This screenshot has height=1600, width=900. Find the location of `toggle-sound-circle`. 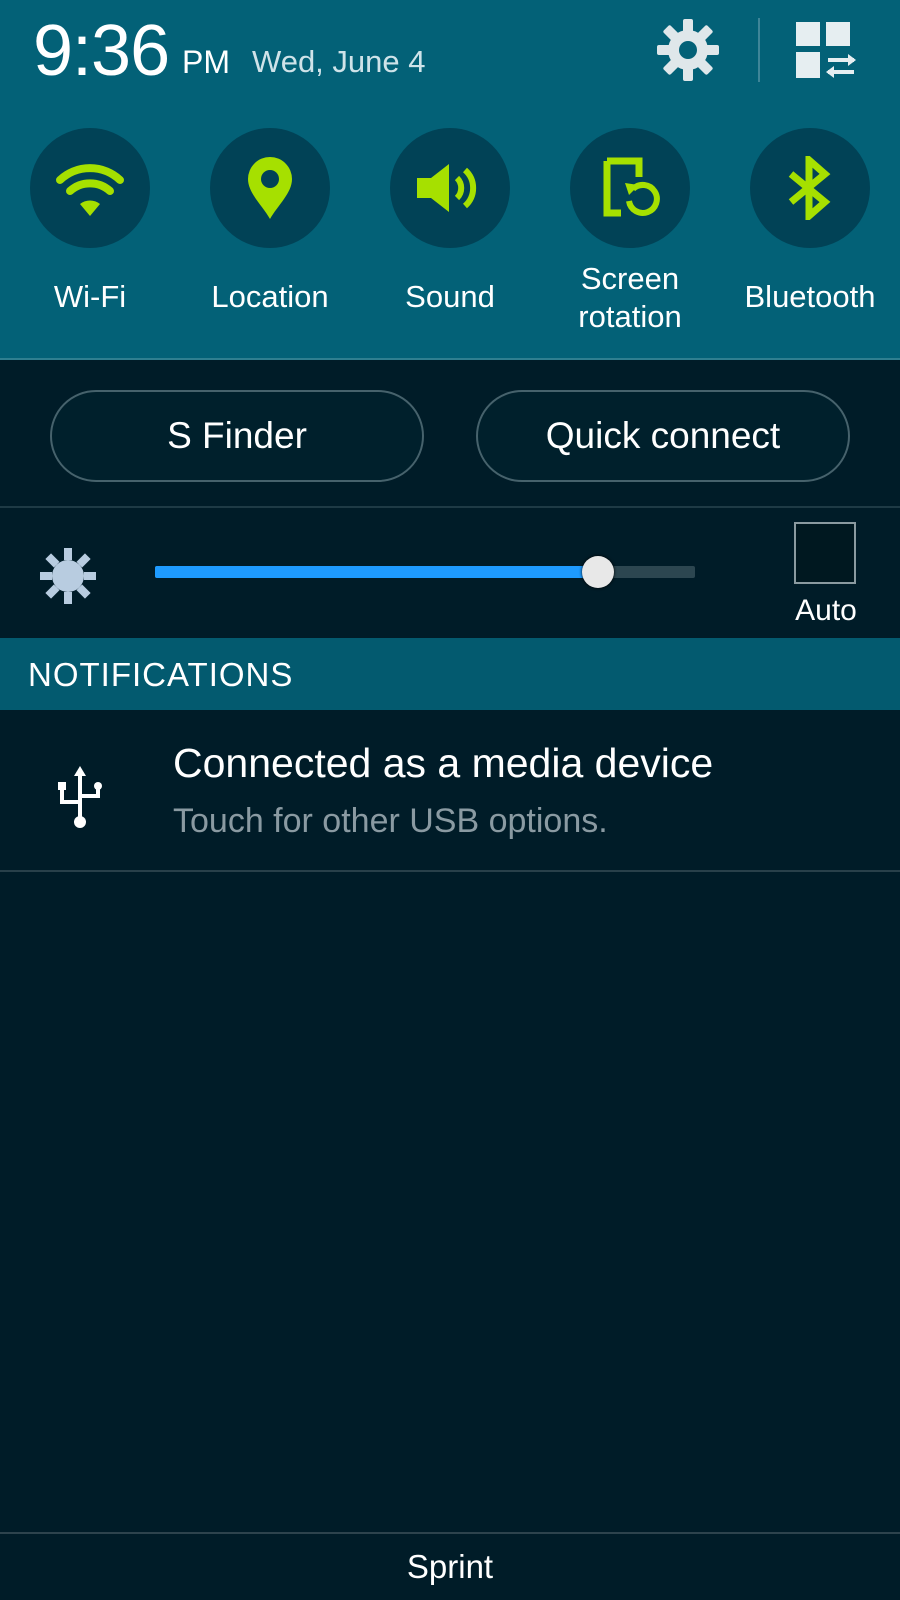

toggle-sound-circle is located at coordinates (450, 188).